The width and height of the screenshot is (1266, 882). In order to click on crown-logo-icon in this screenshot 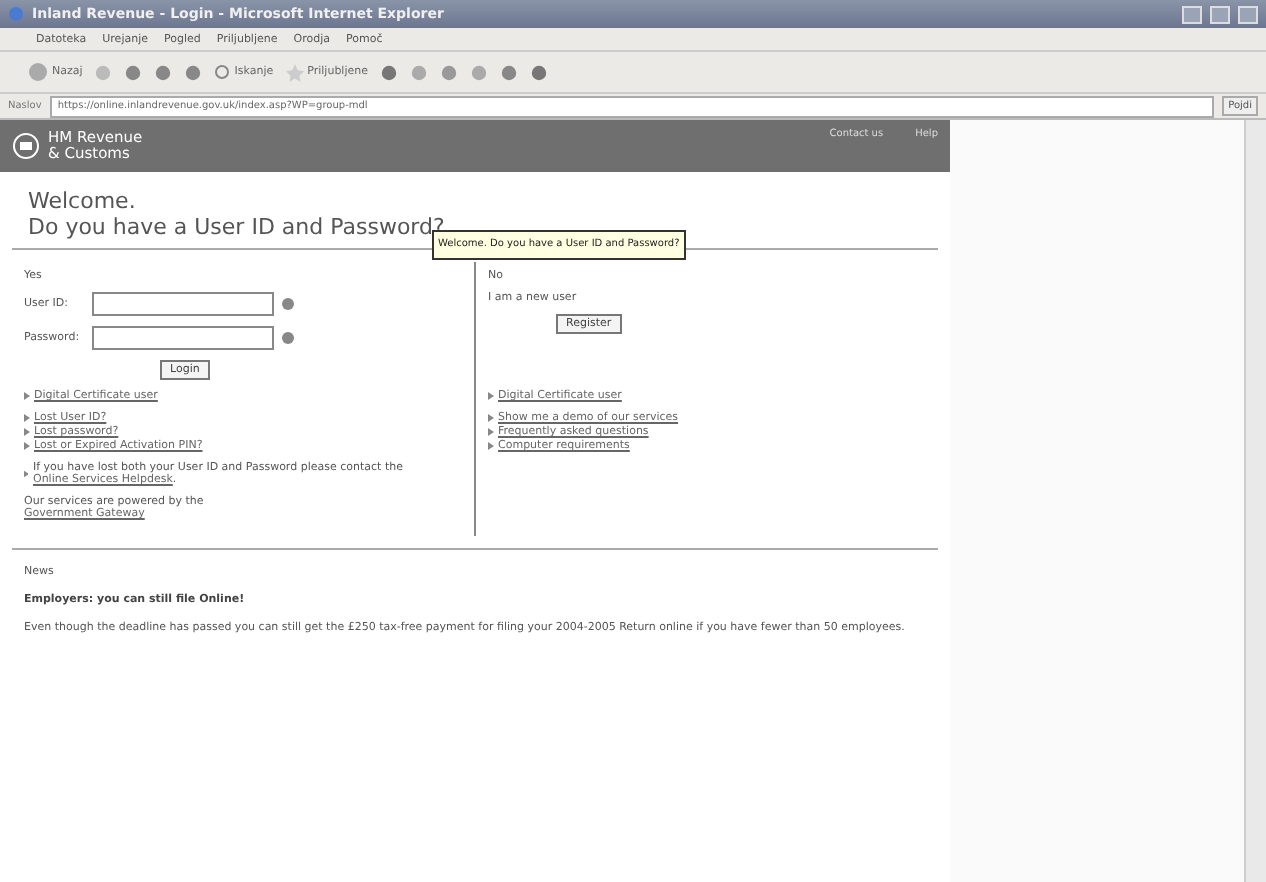, I will do `click(26, 146)`.